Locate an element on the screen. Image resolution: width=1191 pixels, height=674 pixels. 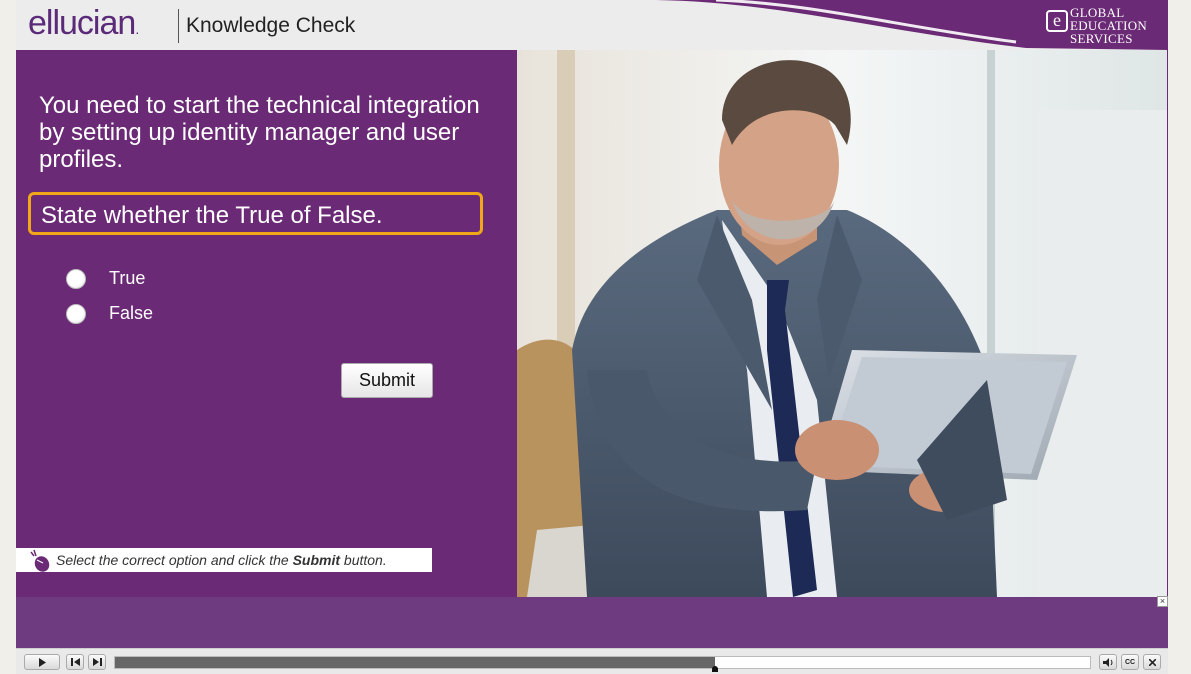
instruction-text: State whether the True of False. is located at coordinates (212, 215).